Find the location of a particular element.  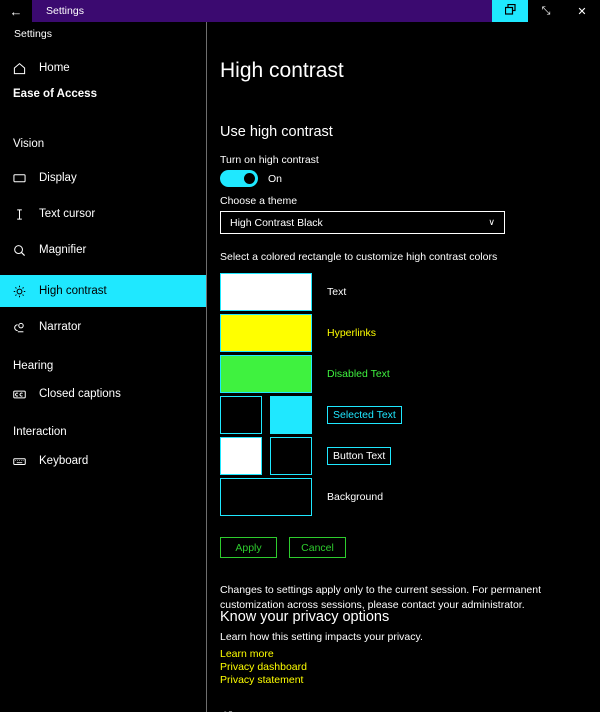

high-contrast-icon is located at coordinates (24, 291).